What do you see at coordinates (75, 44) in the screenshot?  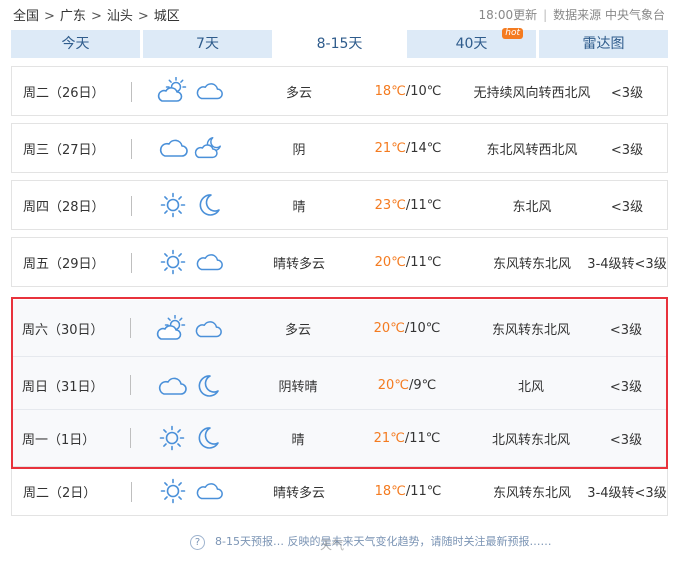 I see `tab-today: 今天` at bounding box center [75, 44].